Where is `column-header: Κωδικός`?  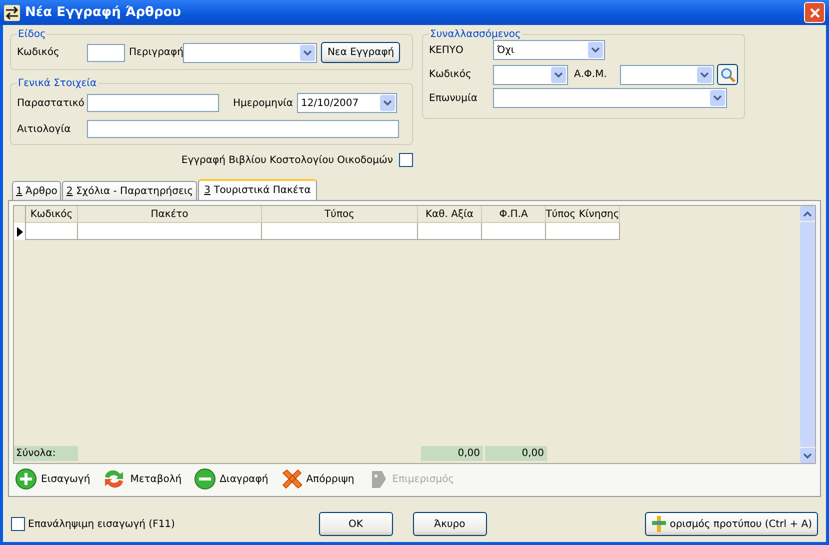
column-header: Κωδικός is located at coordinates (52, 214).